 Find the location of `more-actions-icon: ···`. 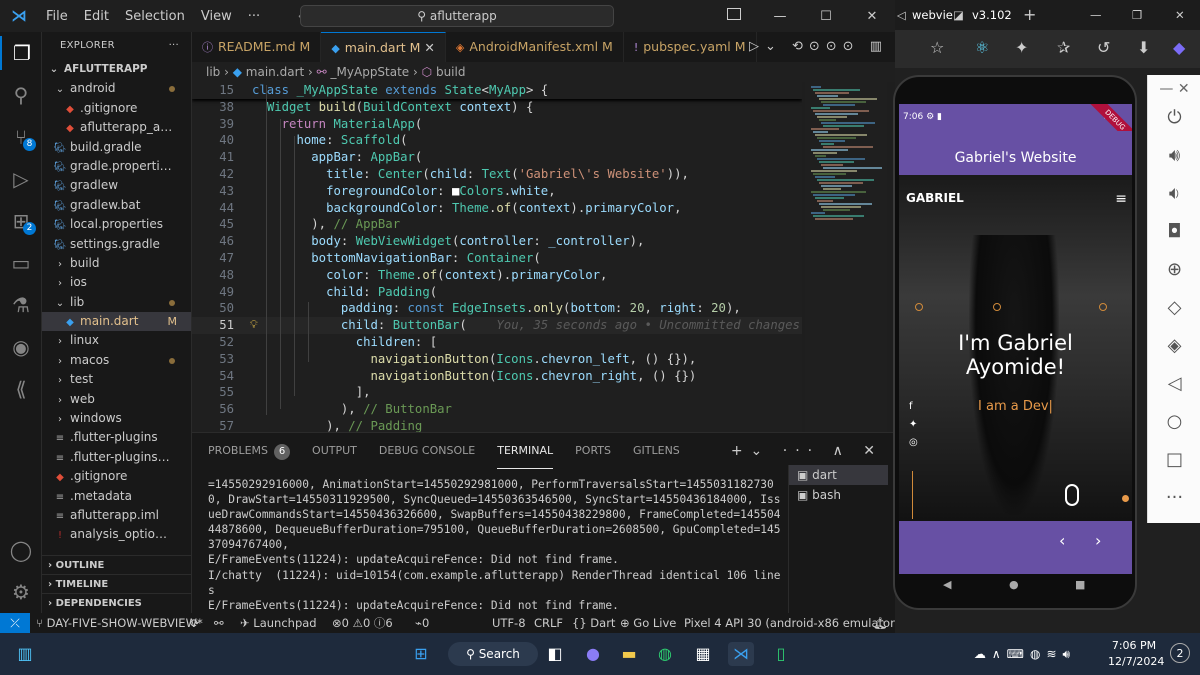

more-actions-icon: ··· is located at coordinates (174, 46).